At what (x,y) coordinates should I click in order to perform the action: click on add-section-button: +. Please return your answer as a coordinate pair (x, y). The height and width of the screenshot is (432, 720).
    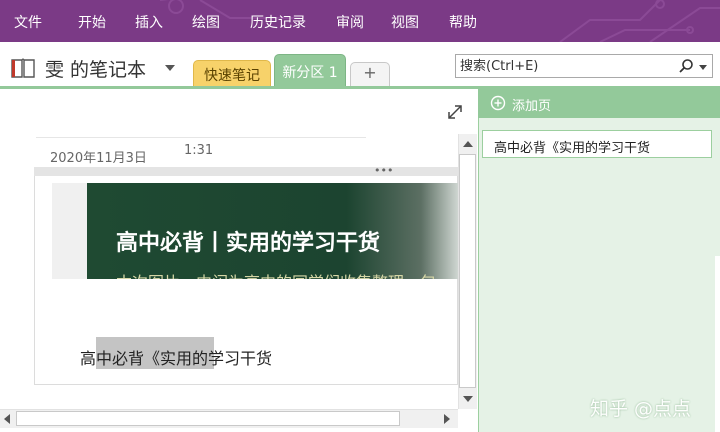
    Looking at the image, I should click on (370, 74).